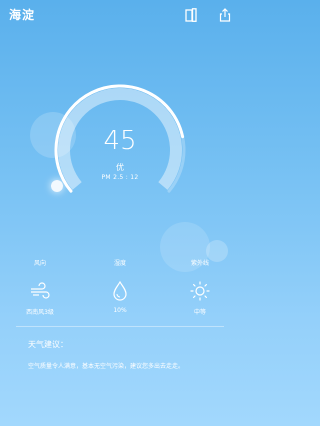  I want to click on stat-value: 中等, so click(199, 312).